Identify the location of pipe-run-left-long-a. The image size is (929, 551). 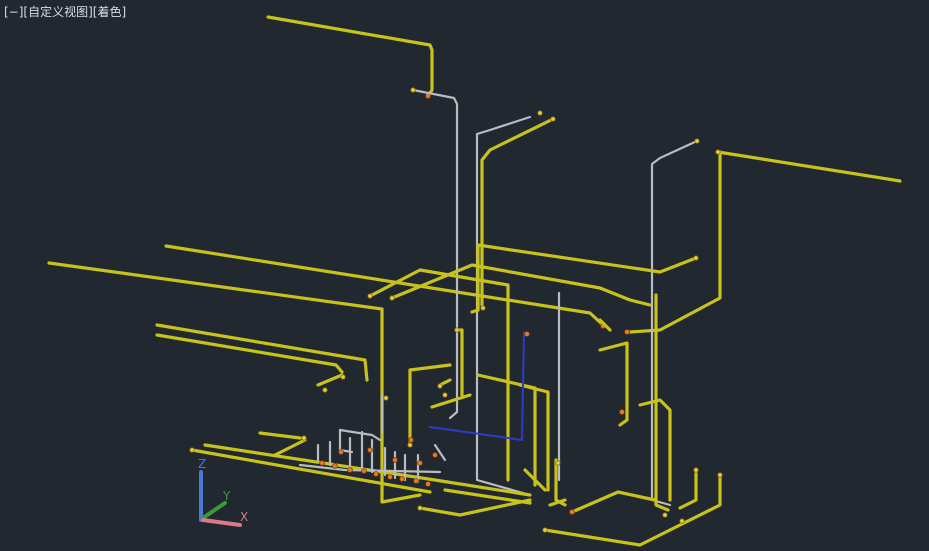
(326, 286).